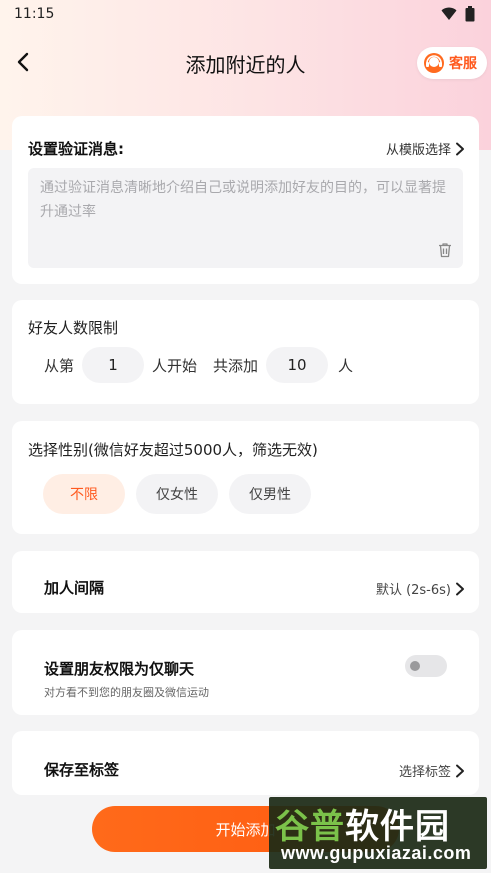 The width and height of the screenshot is (491, 873). What do you see at coordinates (245, 672) in the screenshot?
I see `privacy-card: 设置朋友权限为仅聊天 对方看不到您的朋友圈及微信运动` at bounding box center [245, 672].